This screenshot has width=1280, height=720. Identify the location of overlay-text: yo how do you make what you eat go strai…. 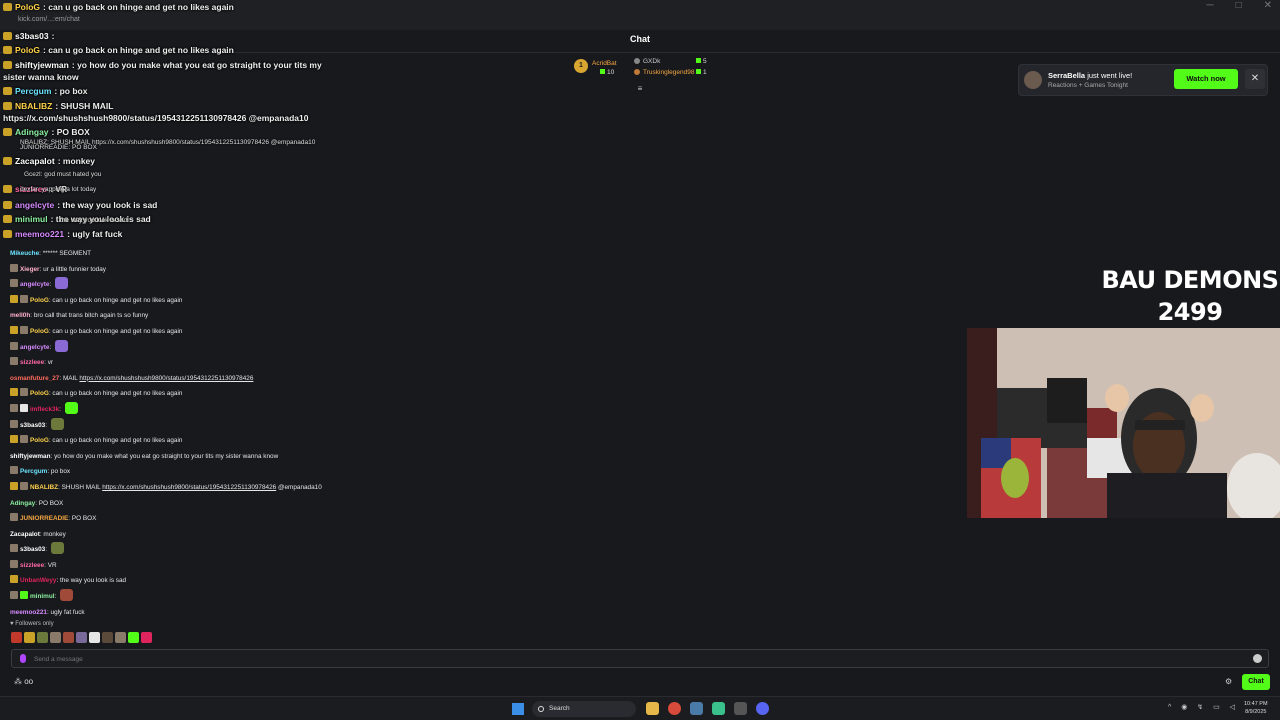
(199, 65).